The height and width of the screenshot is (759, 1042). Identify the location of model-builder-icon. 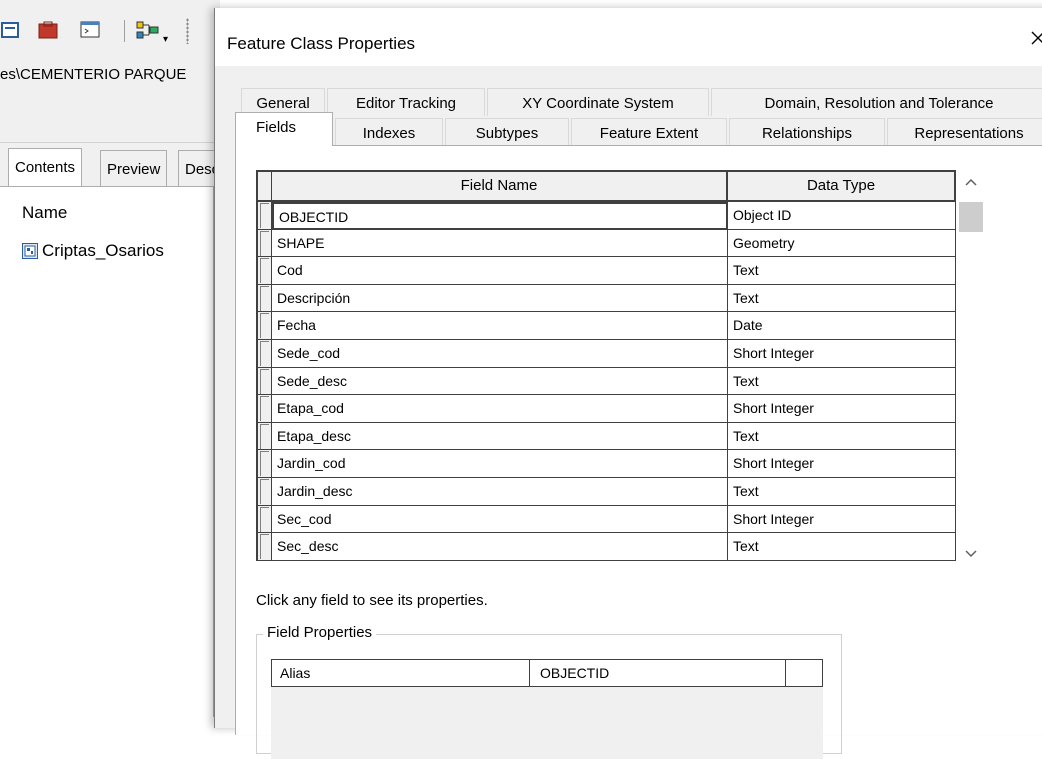
(147, 30).